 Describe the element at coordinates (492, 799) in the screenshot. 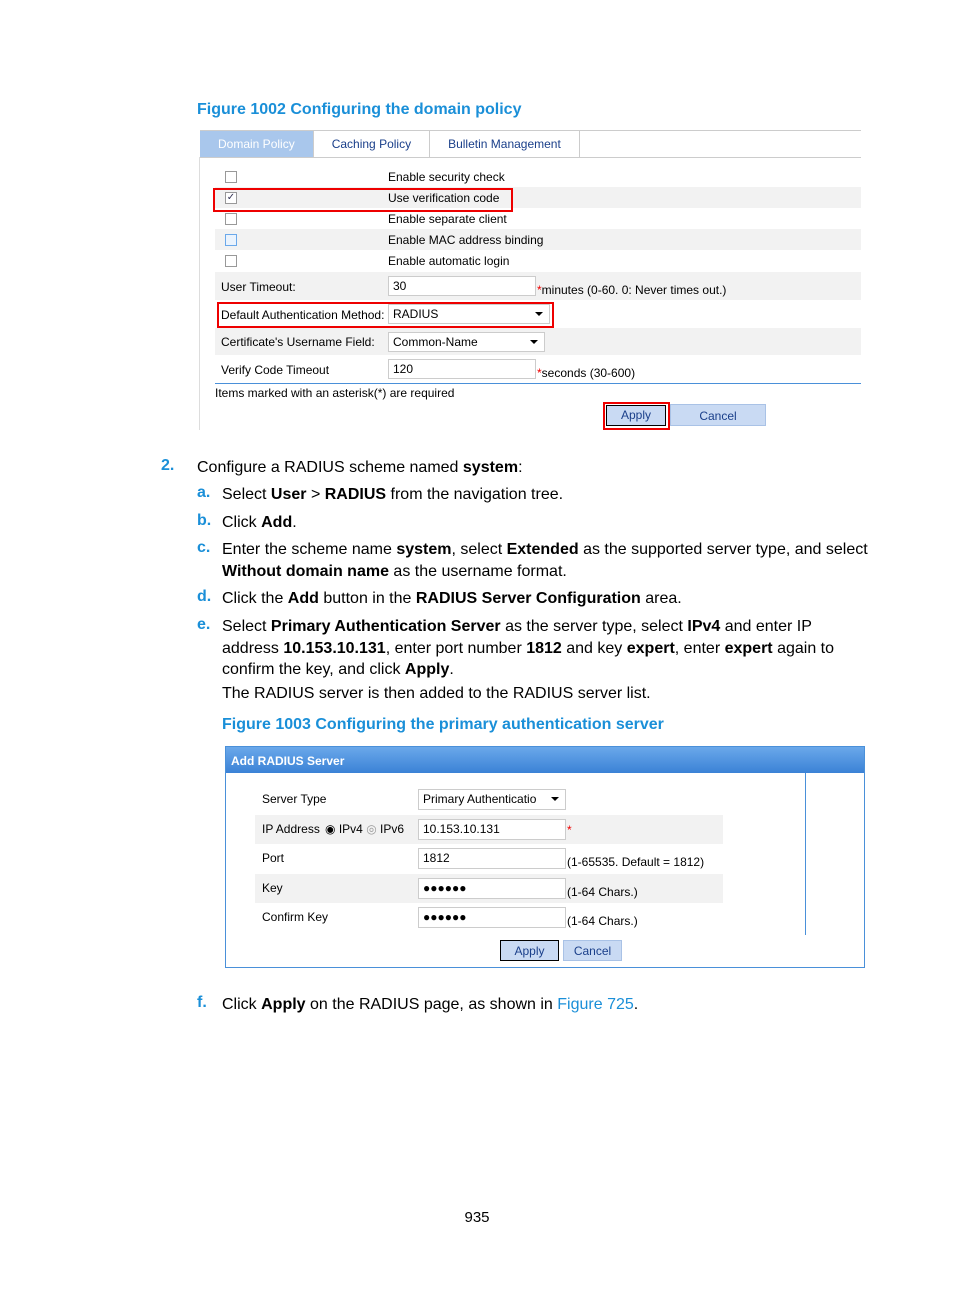

I see `server-type-select: Primary Authenticatio` at that location.